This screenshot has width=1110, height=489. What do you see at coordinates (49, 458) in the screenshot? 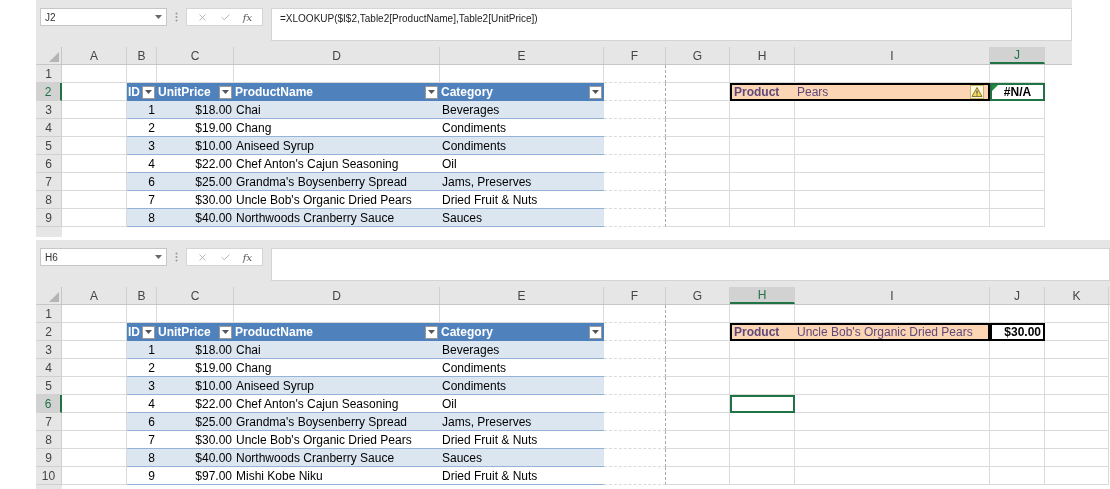
I see `row-header: 9` at bounding box center [49, 458].